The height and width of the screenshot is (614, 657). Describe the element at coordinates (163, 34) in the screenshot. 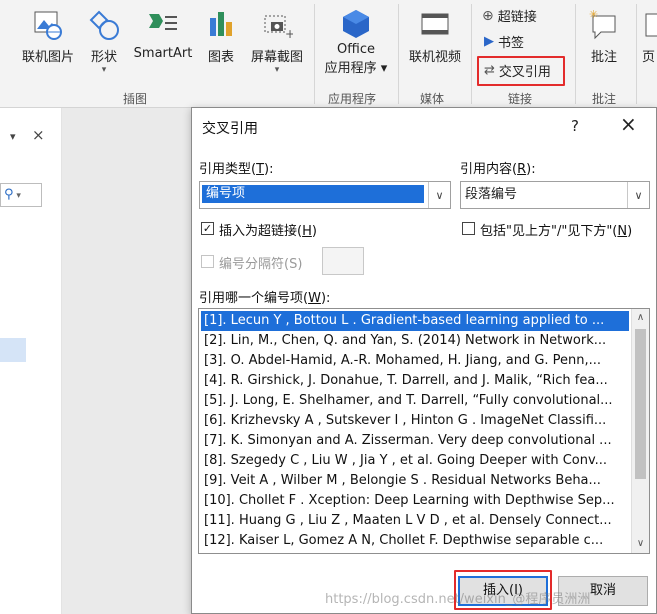

I see `smartart-button: SmartArt` at that location.